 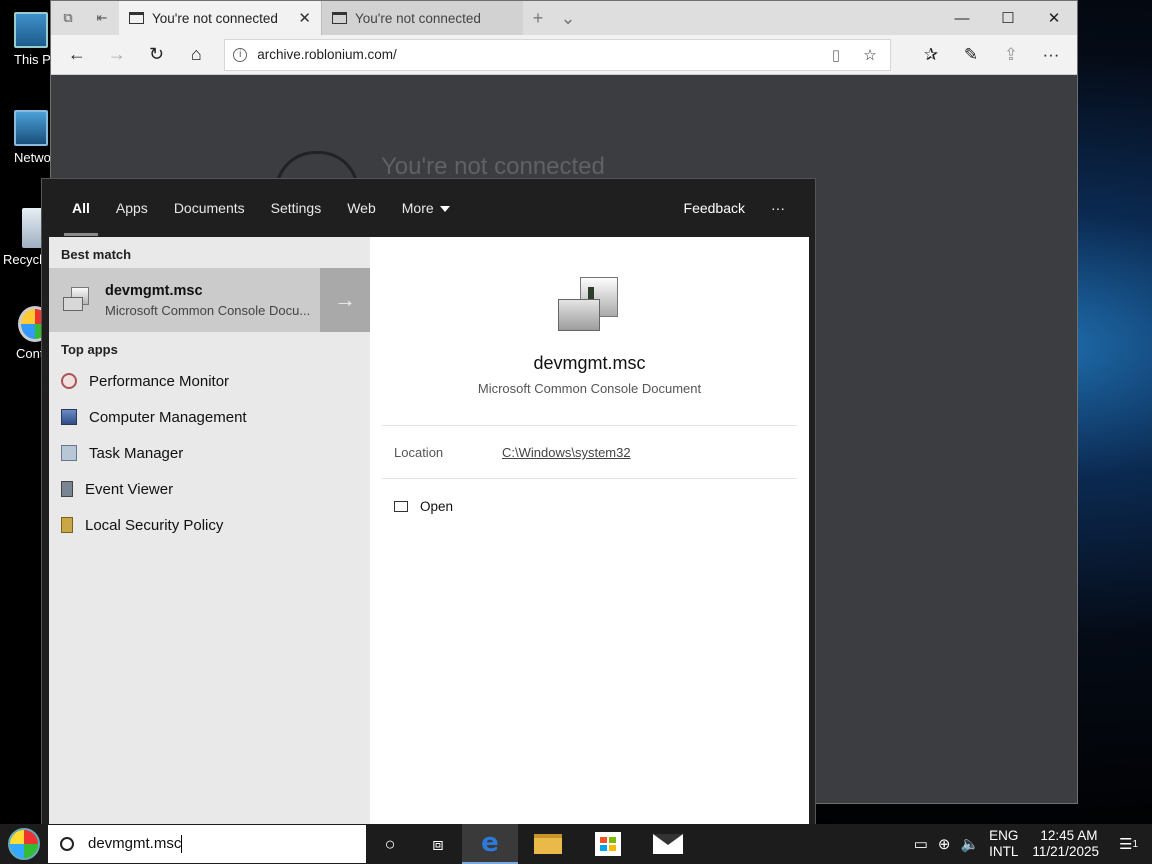 What do you see at coordinates (89, 349) in the screenshot?
I see `top-apps-header: Top apps` at bounding box center [89, 349].